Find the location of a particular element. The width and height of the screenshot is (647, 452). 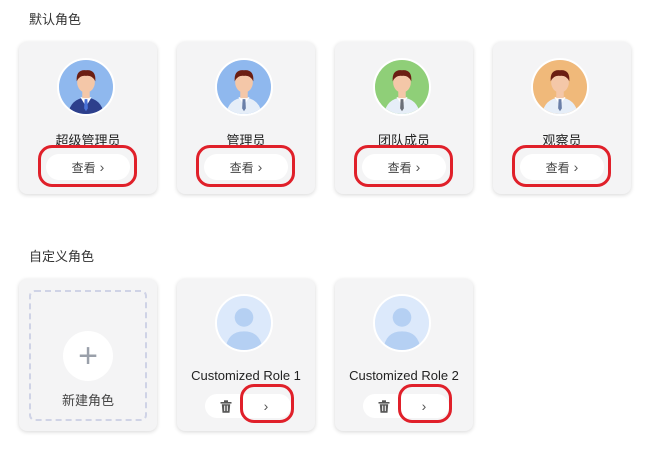

role-name: Customized Role 1 is located at coordinates (246, 375).